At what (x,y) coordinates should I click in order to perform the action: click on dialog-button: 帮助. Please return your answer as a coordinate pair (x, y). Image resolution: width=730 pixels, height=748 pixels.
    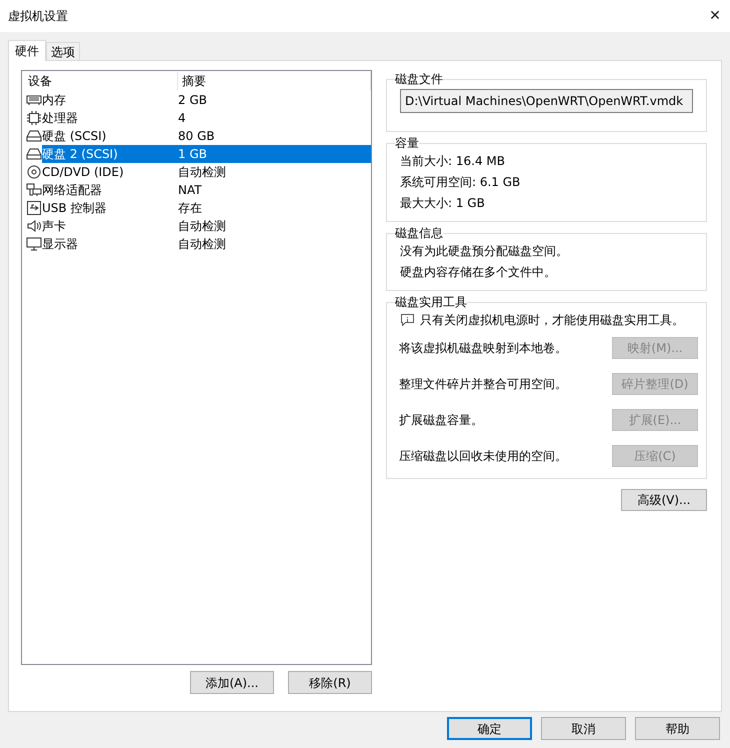
    Looking at the image, I should click on (677, 728).